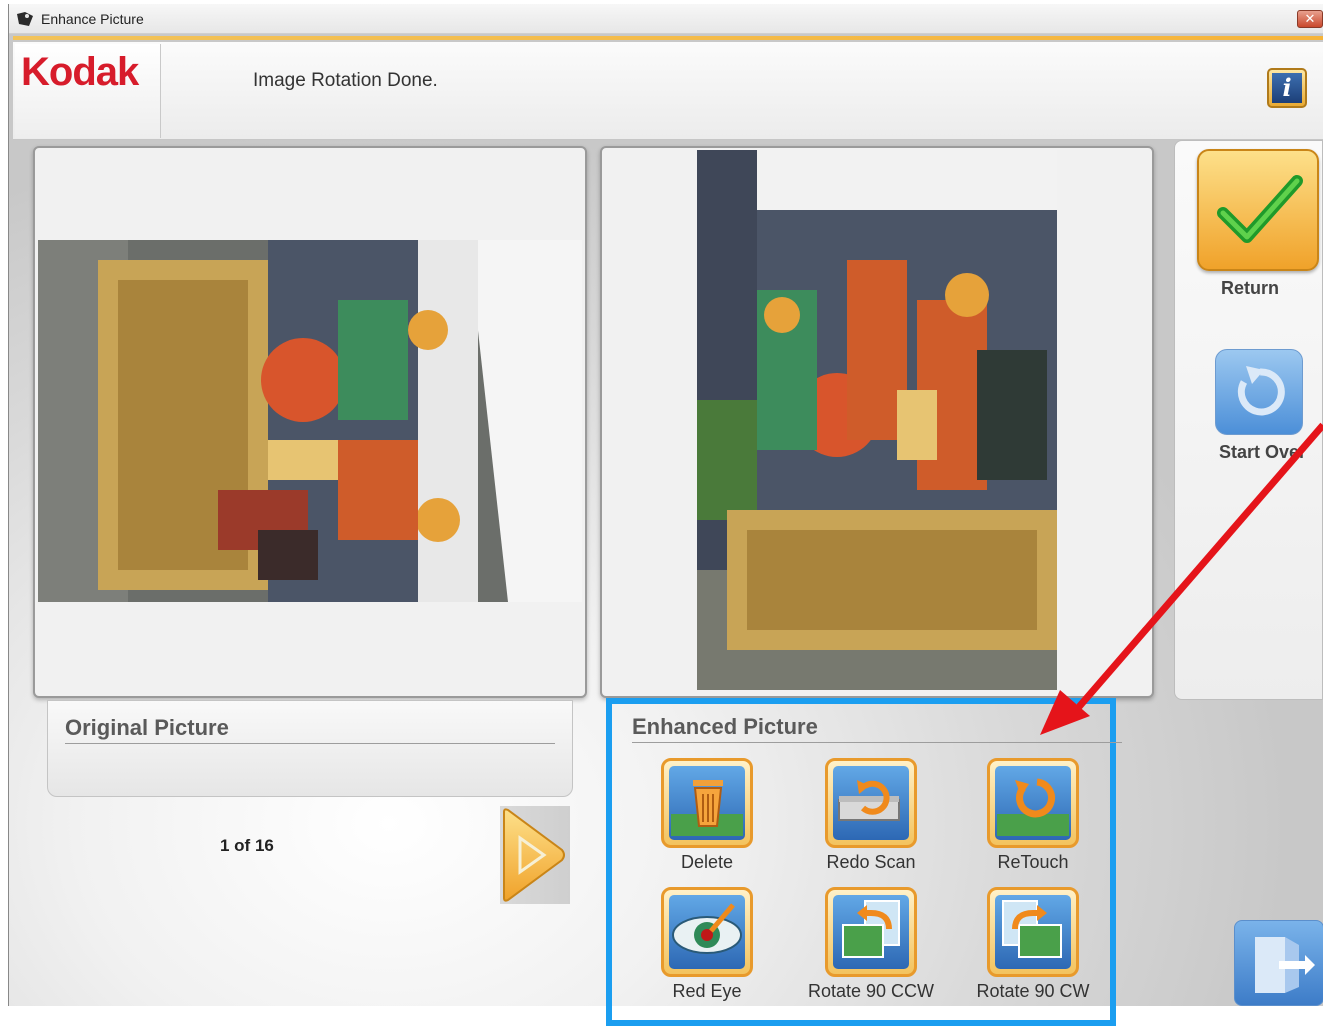 The width and height of the screenshot is (1323, 1027). I want to click on retouch-graphic, so click(1033, 807).